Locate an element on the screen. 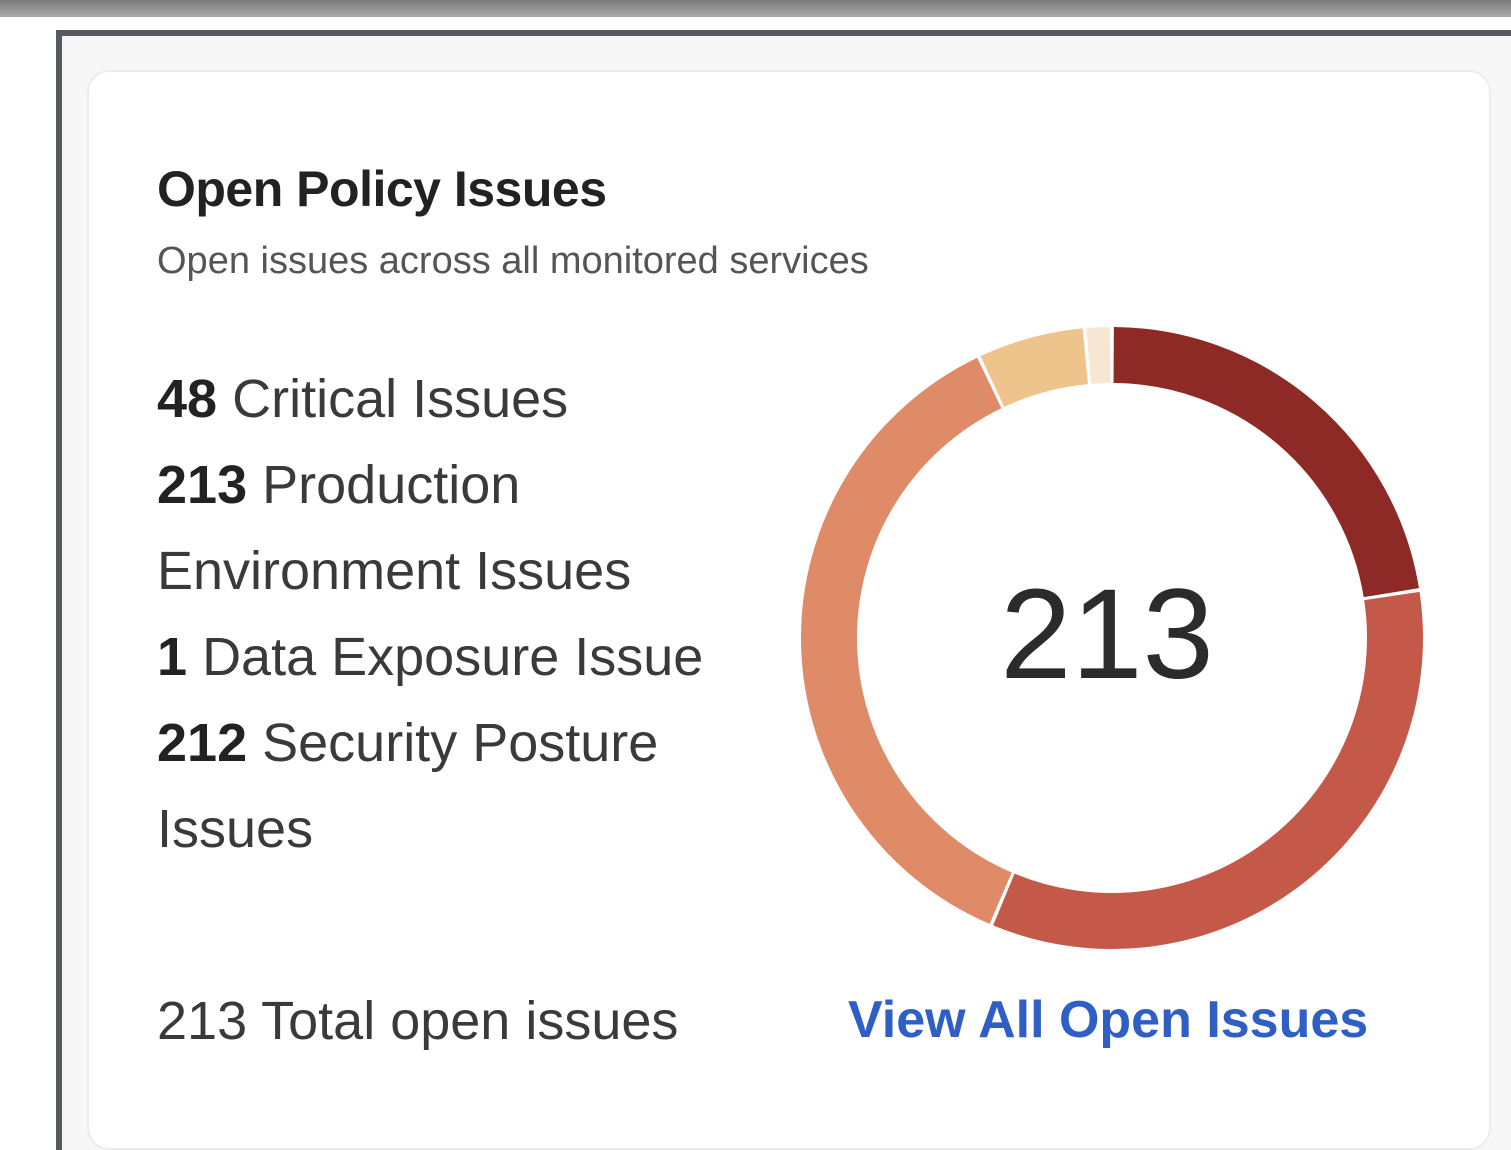 The height and width of the screenshot is (1150, 1511). stat-critical-issues: 48 Critical Issues is located at coordinates (467, 399).